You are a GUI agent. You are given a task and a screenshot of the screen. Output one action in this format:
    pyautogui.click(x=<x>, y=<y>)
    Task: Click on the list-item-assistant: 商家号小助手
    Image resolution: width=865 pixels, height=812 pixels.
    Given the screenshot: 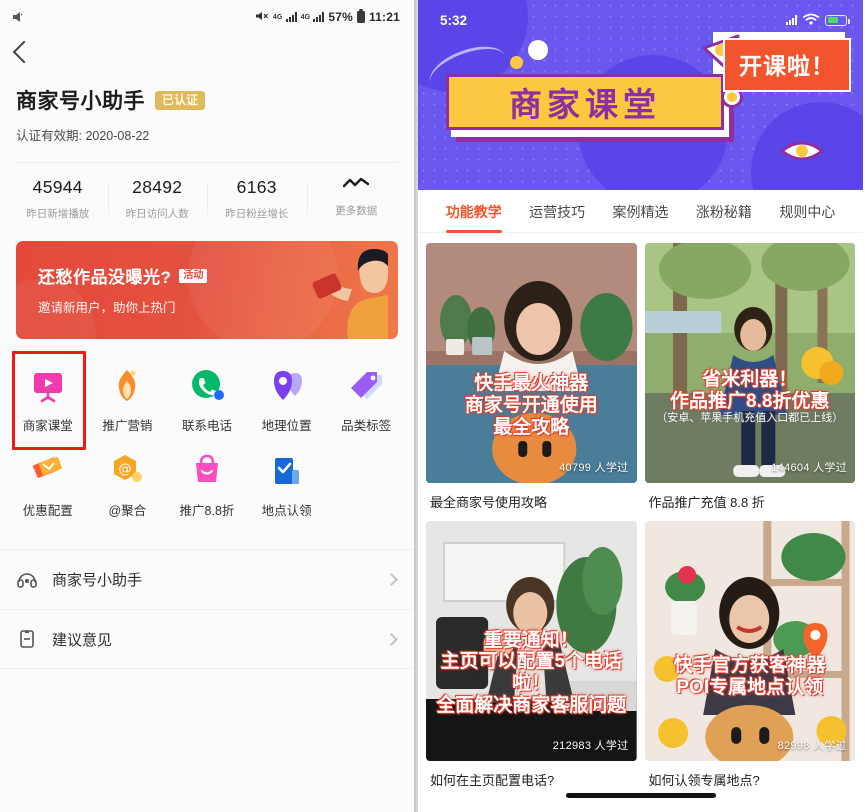 What is the action you would take?
    pyautogui.click(x=207, y=579)
    